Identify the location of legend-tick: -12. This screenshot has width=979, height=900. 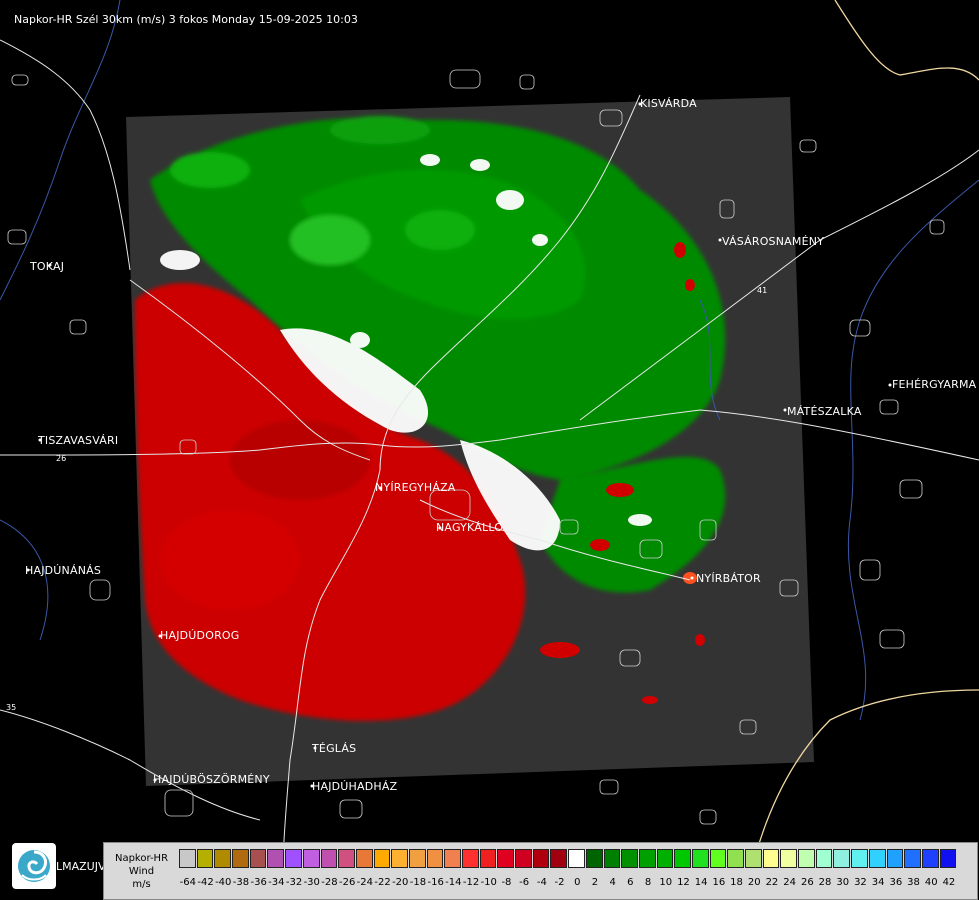
(471, 882).